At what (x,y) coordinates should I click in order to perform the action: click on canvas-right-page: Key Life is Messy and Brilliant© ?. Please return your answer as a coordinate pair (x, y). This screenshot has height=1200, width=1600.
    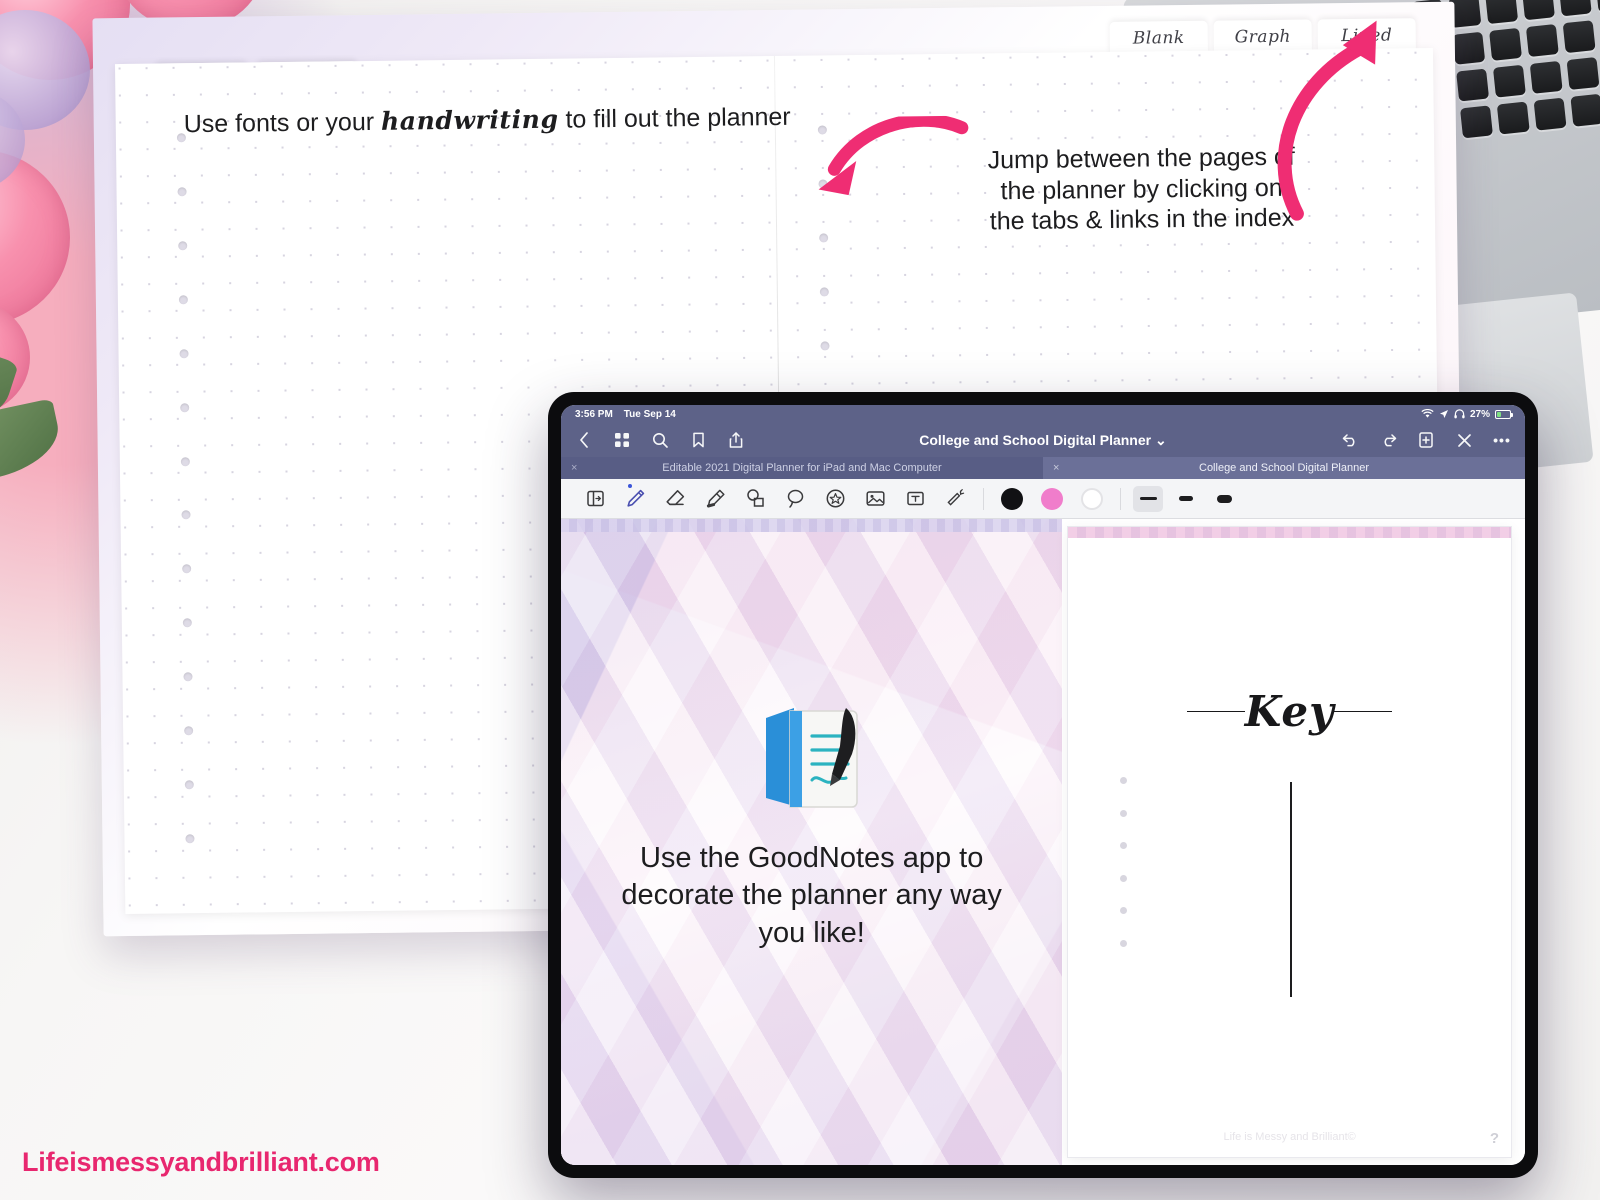
    Looking at the image, I should click on (1289, 842).